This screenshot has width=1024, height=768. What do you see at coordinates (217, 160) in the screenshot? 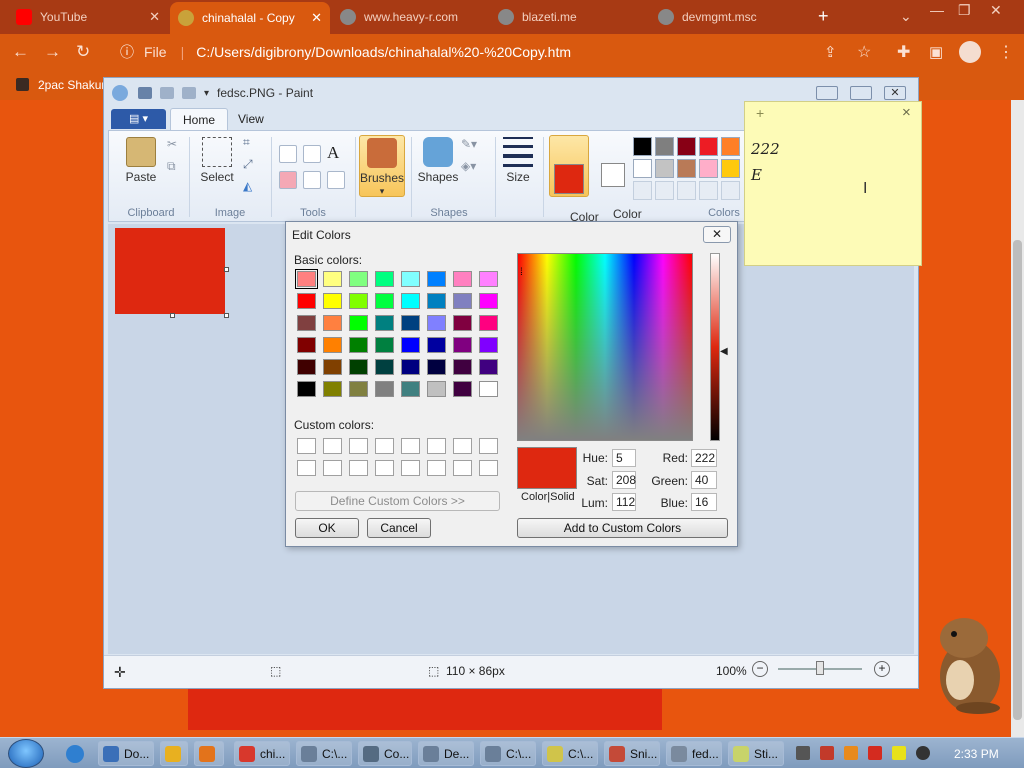
I see `select-button: Select` at bounding box center [217, 160].